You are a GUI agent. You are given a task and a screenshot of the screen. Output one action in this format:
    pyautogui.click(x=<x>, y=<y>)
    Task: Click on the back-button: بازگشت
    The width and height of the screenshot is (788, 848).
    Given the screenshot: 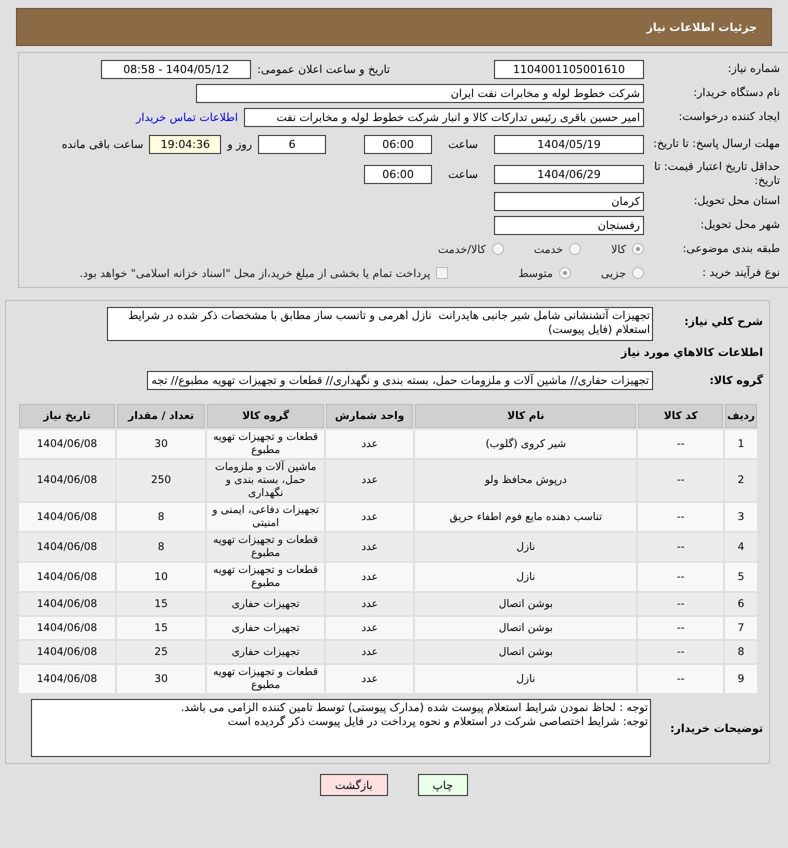 What is the action you would take?
    pyautogui.click(x=354, y=785)
    